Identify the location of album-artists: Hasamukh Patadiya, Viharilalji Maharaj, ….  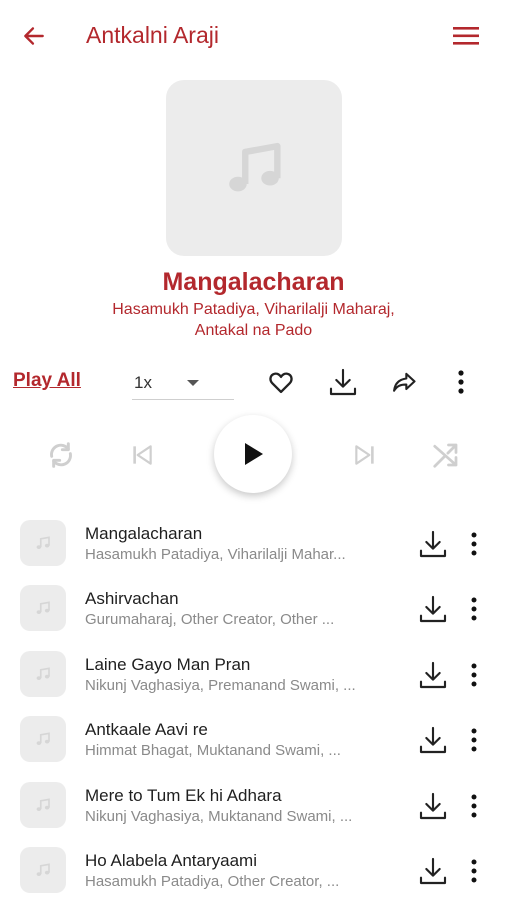
(253, 320).